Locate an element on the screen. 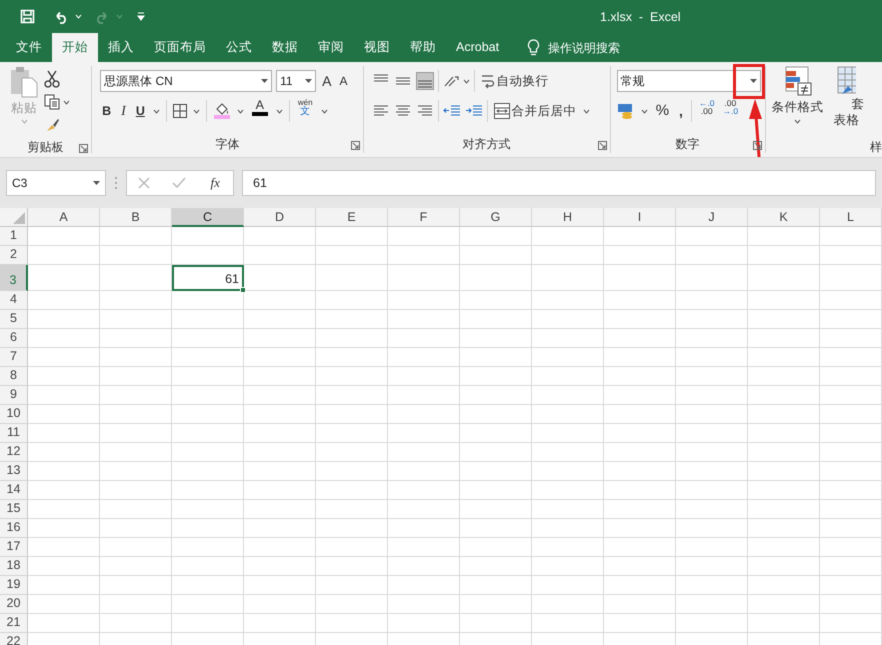 The width and height of the screenshot is (882, 645). row-header: 2 is located at coordinates (14, 255).